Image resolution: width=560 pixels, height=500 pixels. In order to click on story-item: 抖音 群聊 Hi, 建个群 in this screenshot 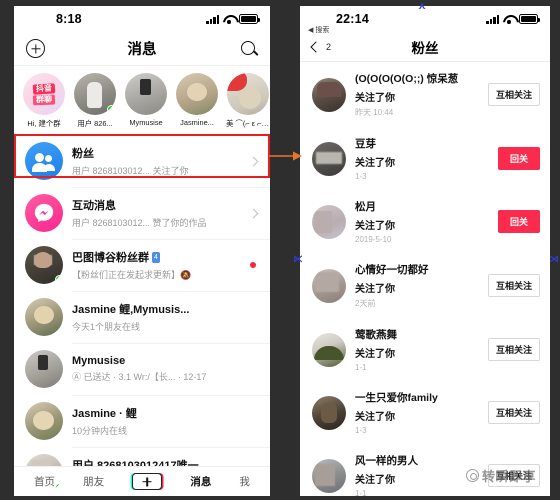, I will do `click(44, 101)`.